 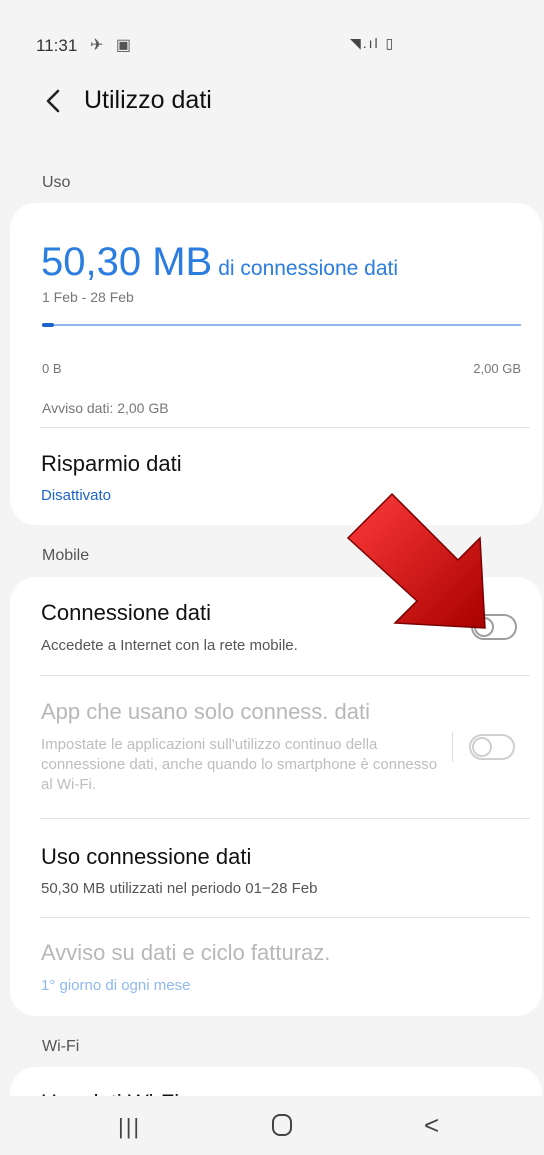 What do you see at coordinates (112, 45) in the screenshot?
I see `notification-icons: ✈ ▣` at bounding box center [112, 45].